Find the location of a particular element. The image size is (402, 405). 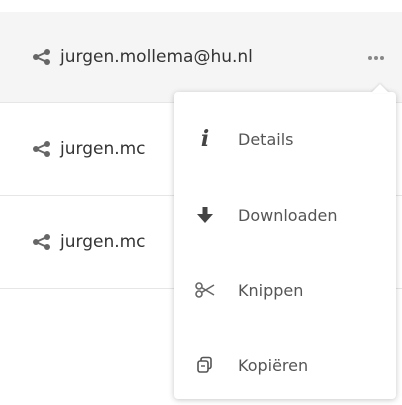

menu-pointer is located at coordinates (380, 88).